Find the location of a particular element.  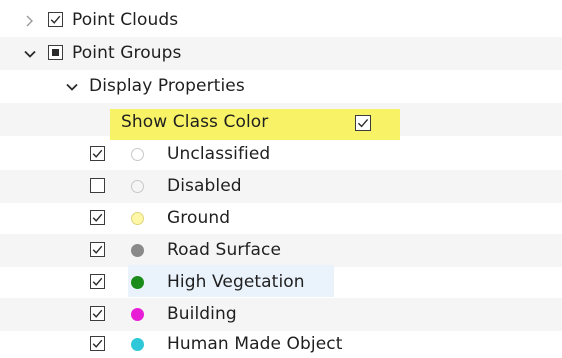

class-row-building: Building is located at coordinates (281, 314).